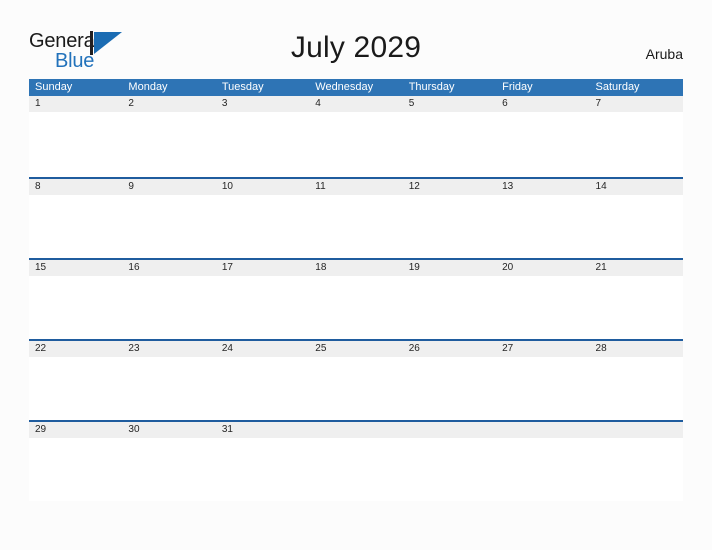 This screenshot has width=712, height=550. What do you see at coordinates (636, 268) in the screenshot?
I see `date-number: 21` at bounding box center [636, 268].